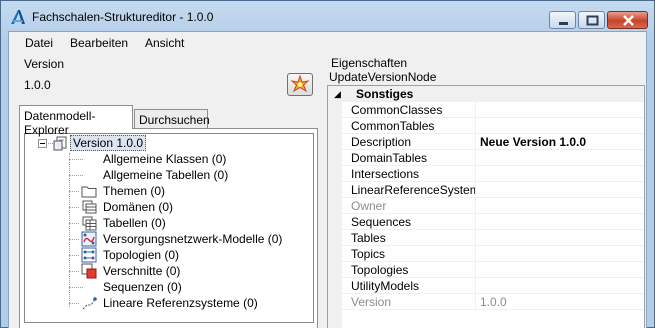  I want to click on property-row: UtilityModels, so click(493, 286).